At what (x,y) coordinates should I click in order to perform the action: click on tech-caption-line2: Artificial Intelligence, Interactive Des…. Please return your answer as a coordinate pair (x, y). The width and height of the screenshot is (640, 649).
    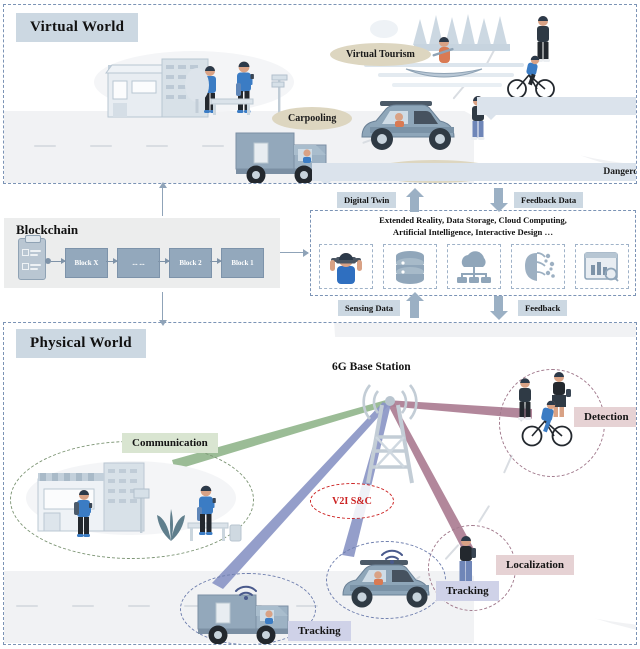
    Looking at the image, I should click on (473, 231).